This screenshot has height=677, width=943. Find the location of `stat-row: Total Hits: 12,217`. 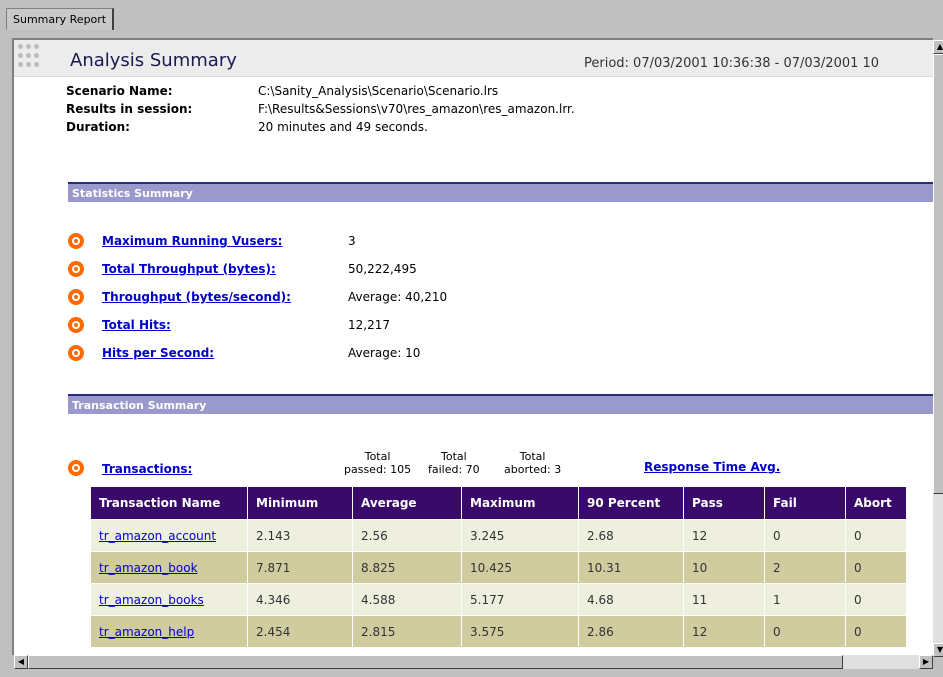

stat-row: Total Hits: 12,217 is located at coordinates (368, 326).